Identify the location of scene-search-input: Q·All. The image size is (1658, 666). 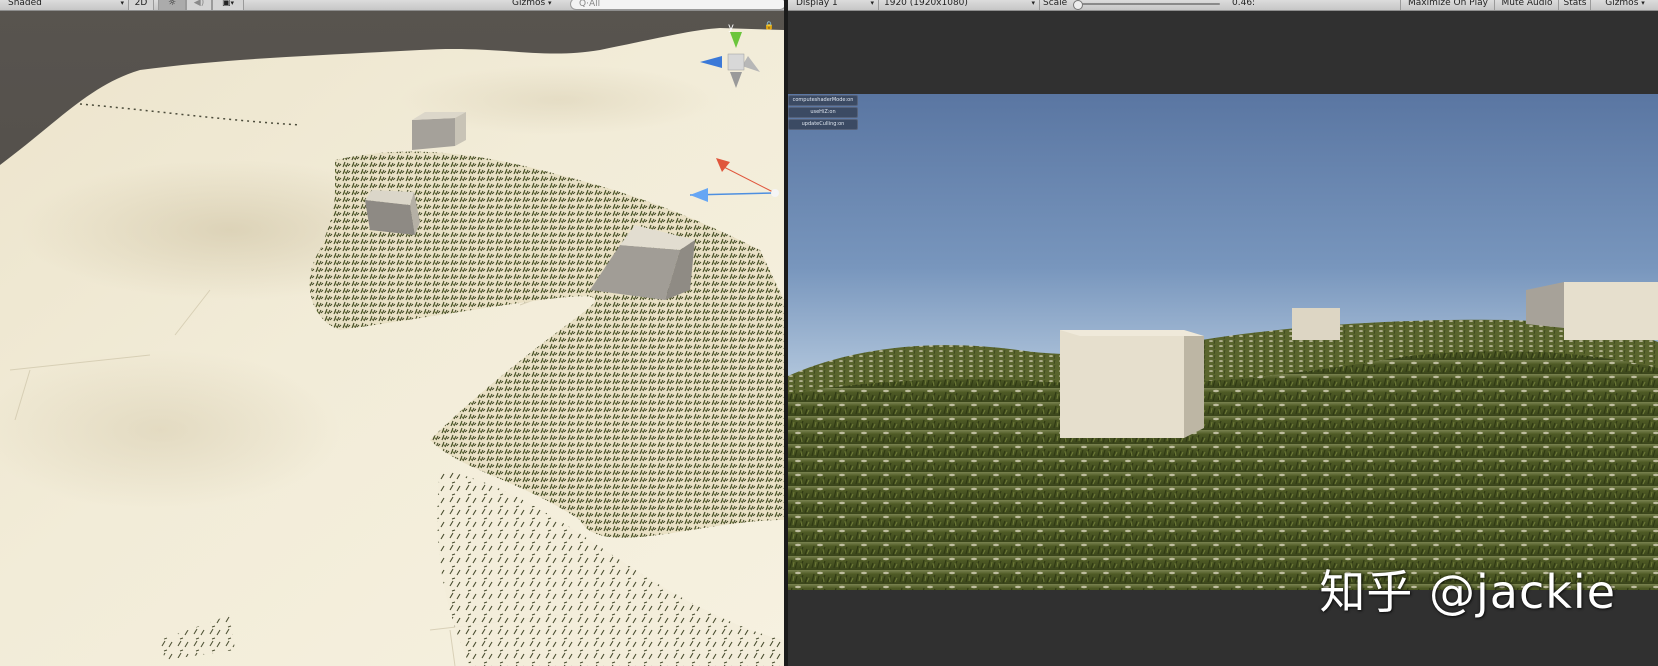
(677, 5).